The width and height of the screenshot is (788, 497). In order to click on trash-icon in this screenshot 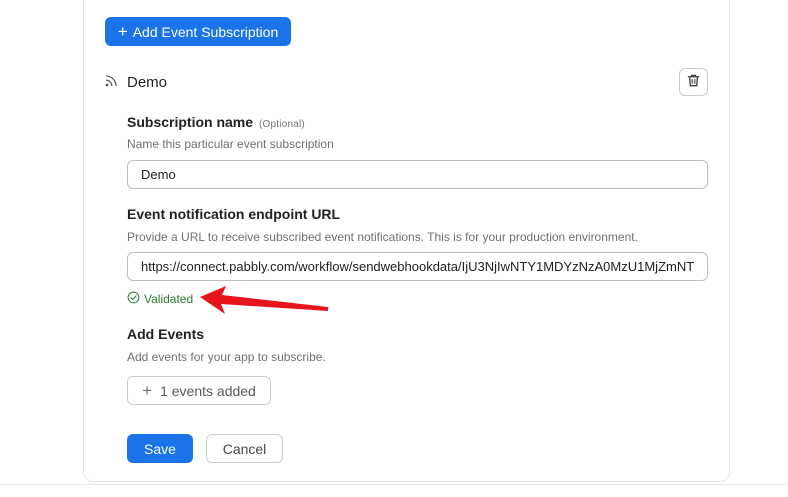, I will do `click(693, 82)`.